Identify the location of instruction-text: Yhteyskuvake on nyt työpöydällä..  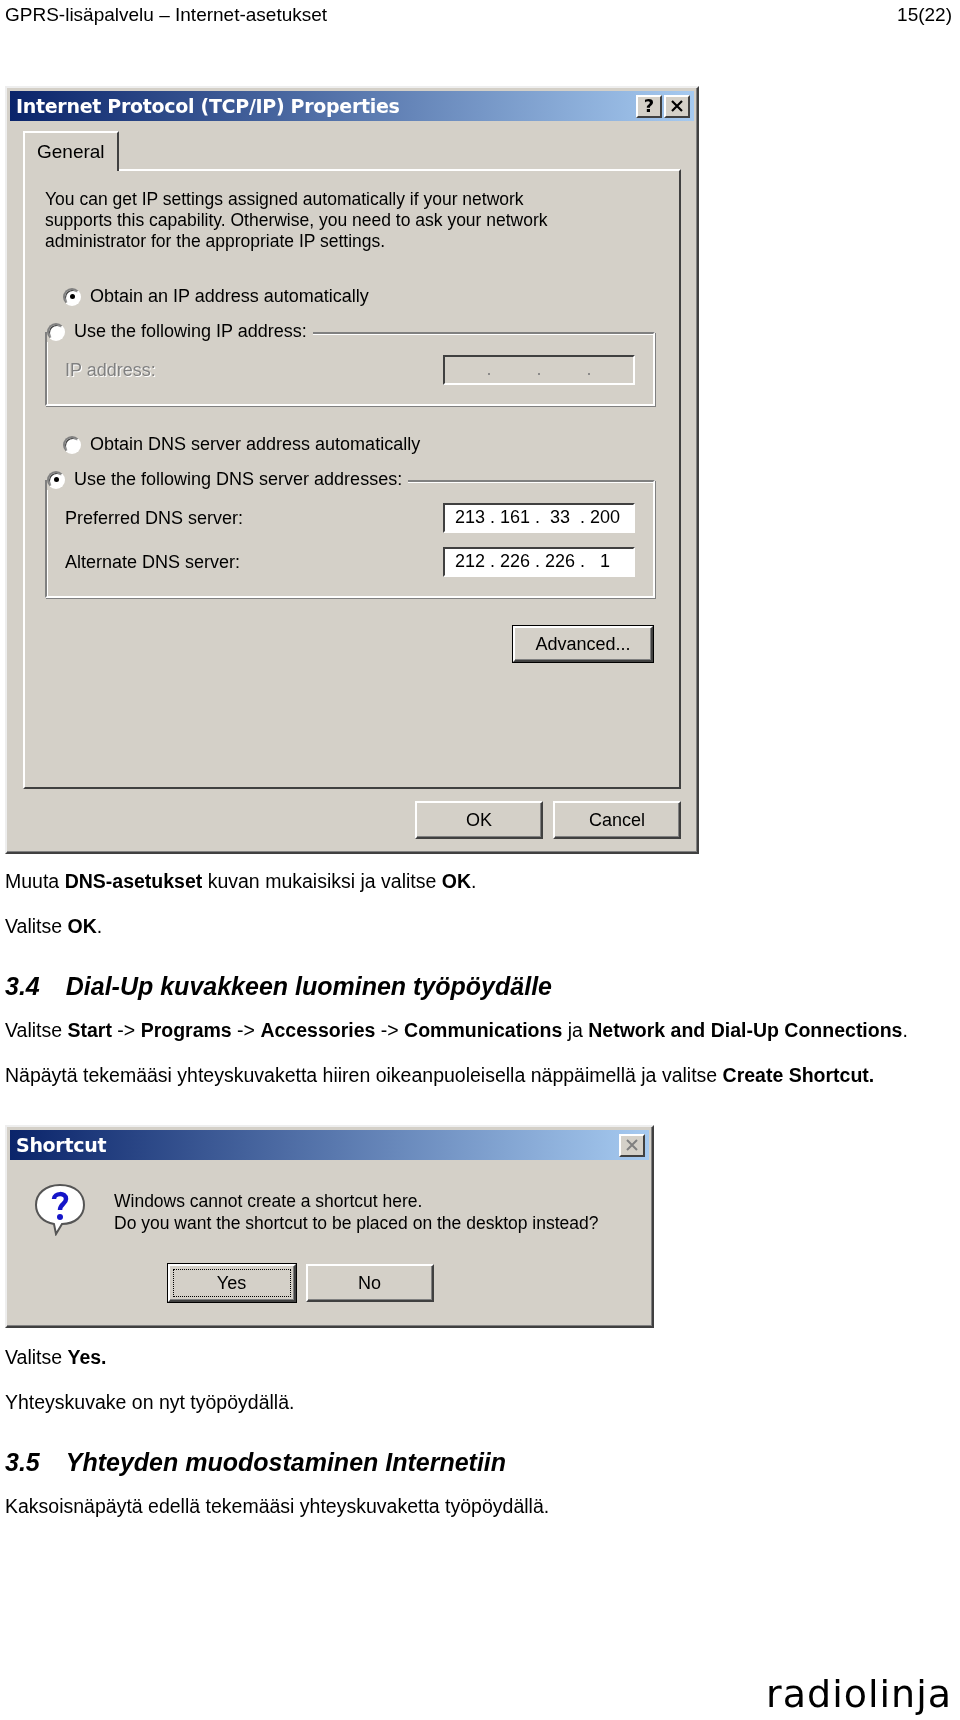
(150, 1402).